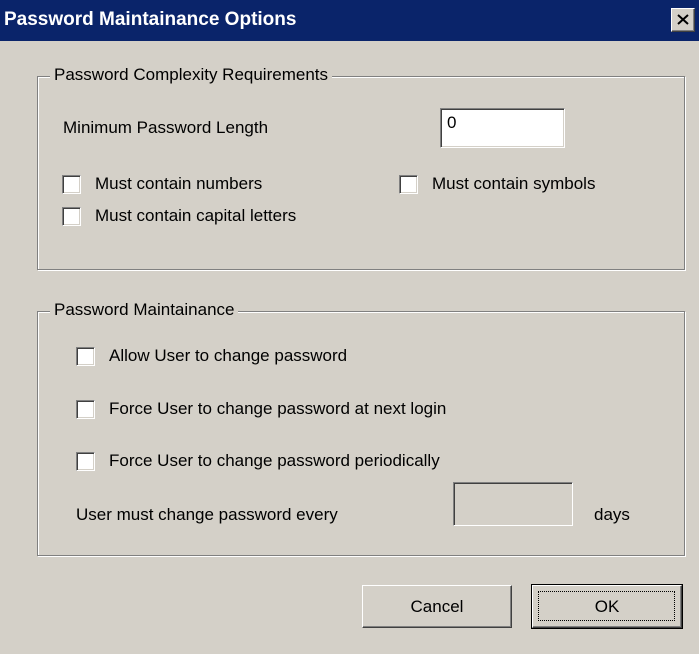  I want to click on must-contain-symbols-checkbox: Must contain symbols, so click(497, 184).